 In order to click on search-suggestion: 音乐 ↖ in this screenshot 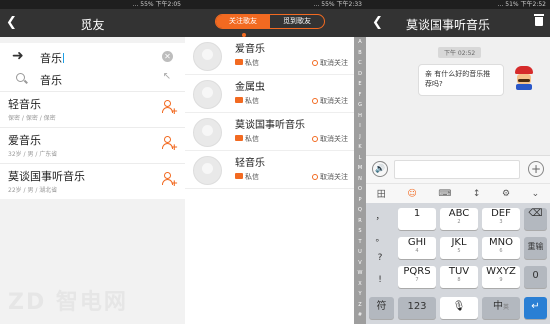, I will do `click(92, 79)`.